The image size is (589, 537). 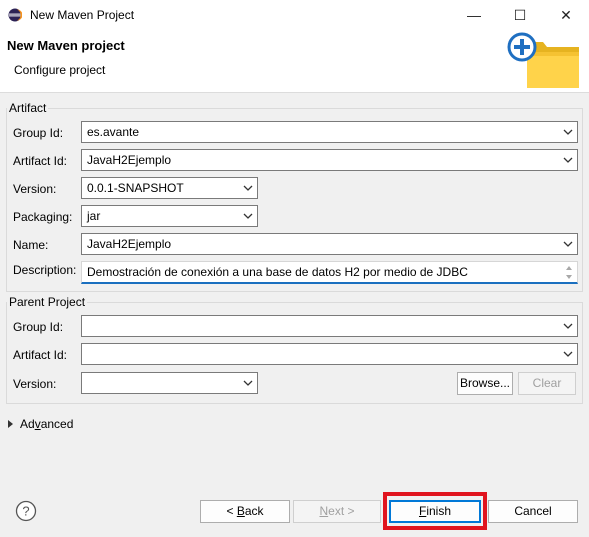 What do you see at coordinates (129, 244) in the screenshot?
I see `name-value: JavaH2Ejemplo` at bounding box center [129, 244].